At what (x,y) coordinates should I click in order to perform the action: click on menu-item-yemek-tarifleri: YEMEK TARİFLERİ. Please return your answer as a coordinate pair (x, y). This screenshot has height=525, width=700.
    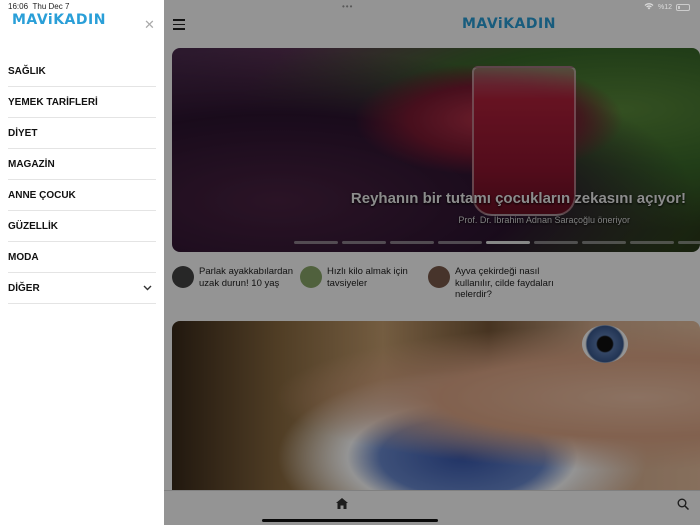
    Looking at the image, I should click on (82, 102).